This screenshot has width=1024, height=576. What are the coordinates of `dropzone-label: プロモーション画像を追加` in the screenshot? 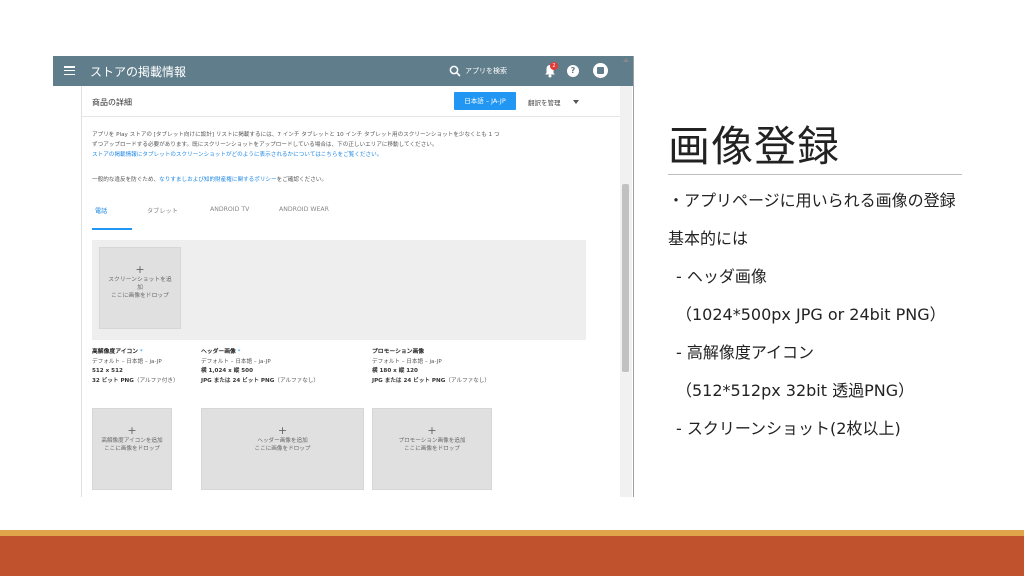 It's located at (432, 441).